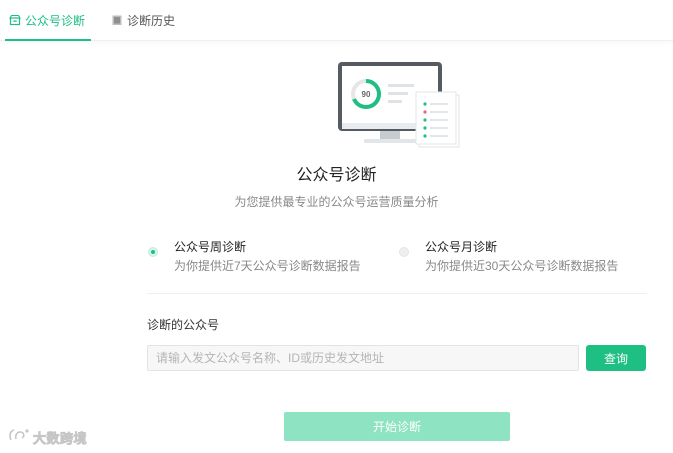  What do you see at coordinates (55, 20) in the screenshot?
I see `tab-label: 公众号诊断` at bounding box center [55, 20].